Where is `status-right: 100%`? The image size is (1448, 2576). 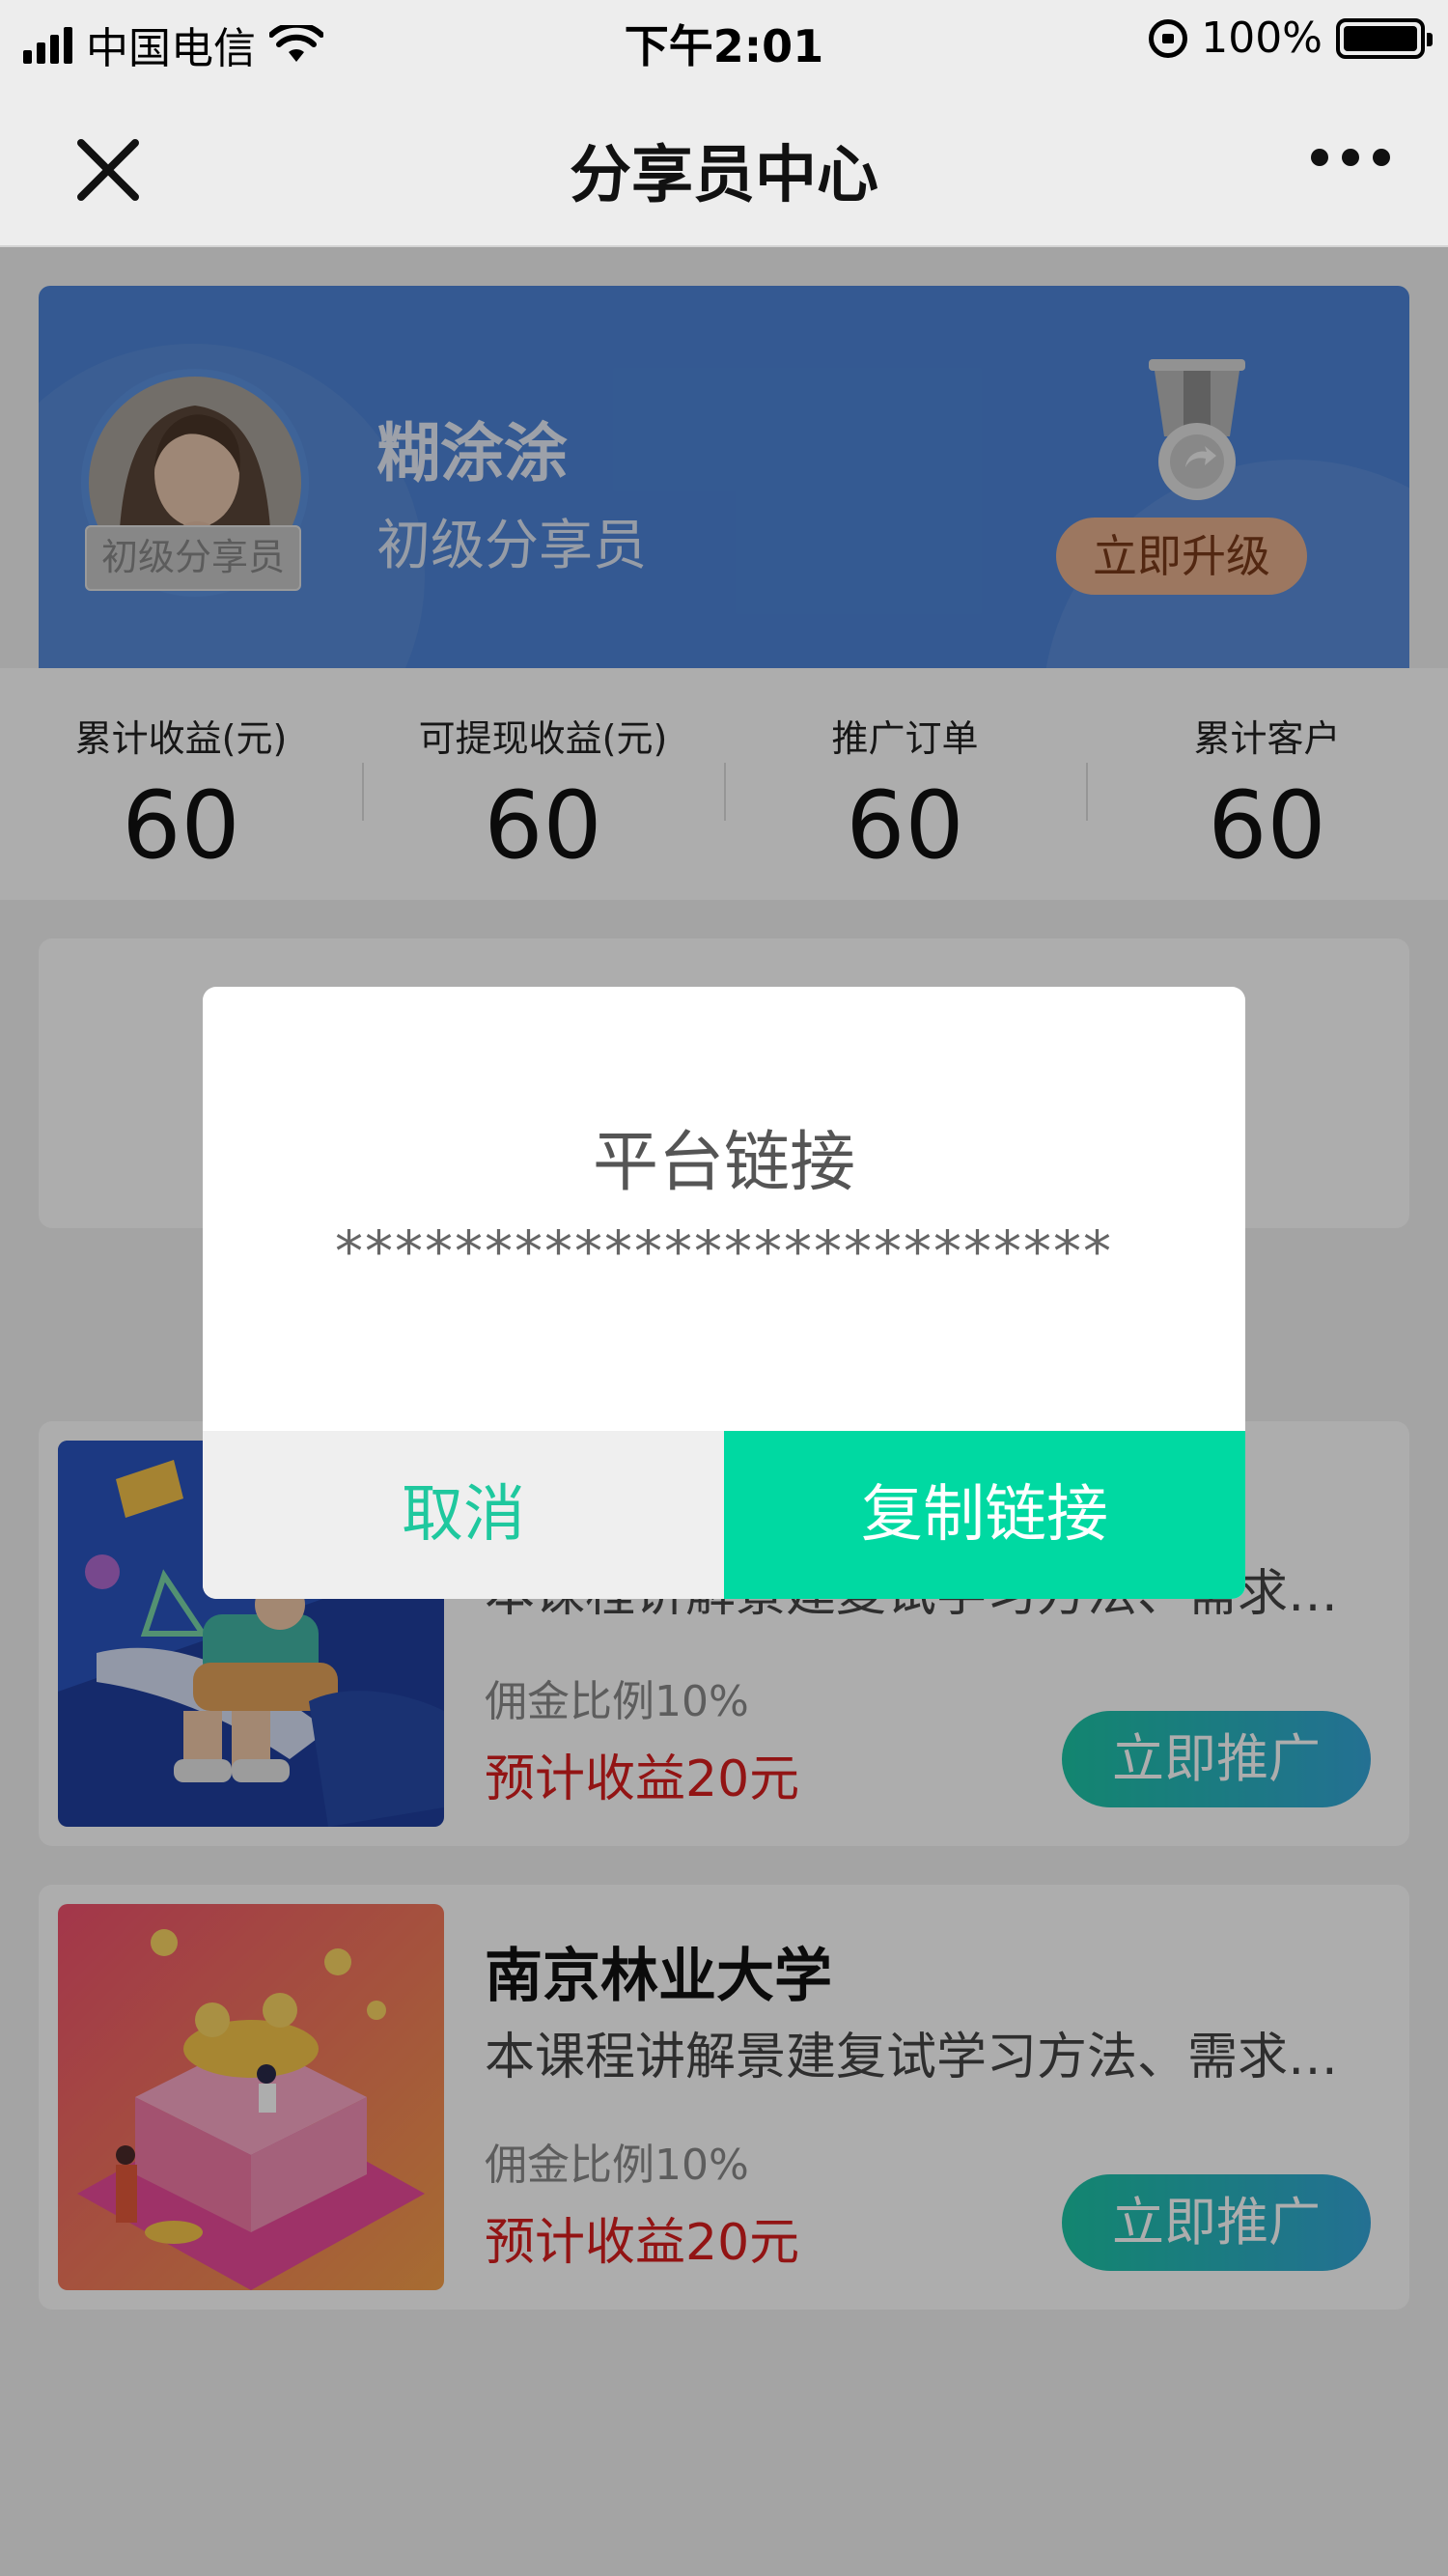 status-right: 100% is located at coordinates (1291, 39).